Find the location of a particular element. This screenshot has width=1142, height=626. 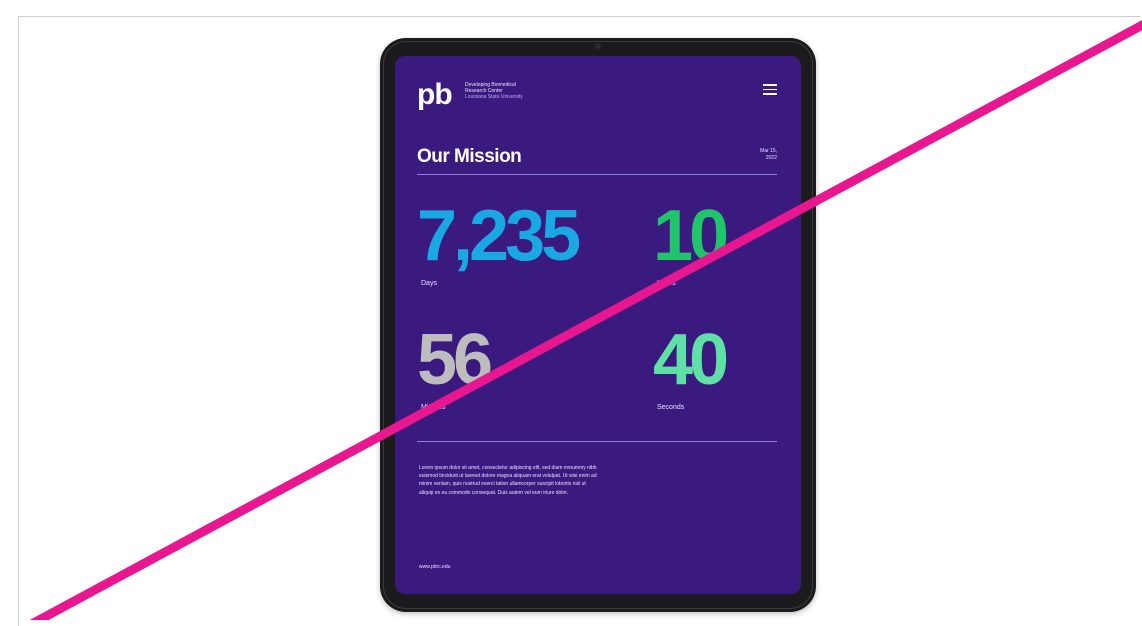

date-line1: Mar 15, is located at coordinates (768, 151).